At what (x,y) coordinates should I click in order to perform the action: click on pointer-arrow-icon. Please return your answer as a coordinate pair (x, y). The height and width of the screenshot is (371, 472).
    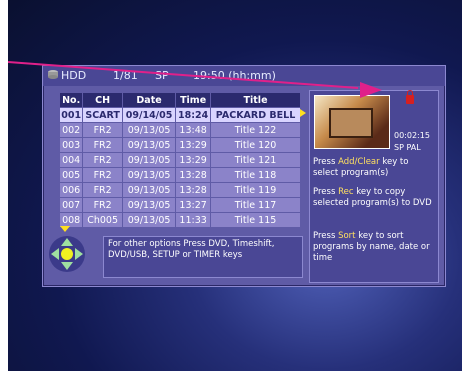
    Looking at the image, I should click on (195, 79).